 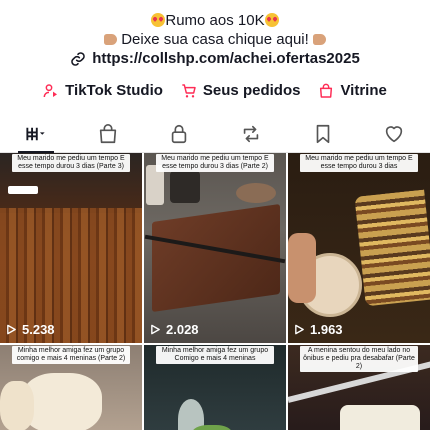 I want to click on small-label, so click(x=23, y=190).